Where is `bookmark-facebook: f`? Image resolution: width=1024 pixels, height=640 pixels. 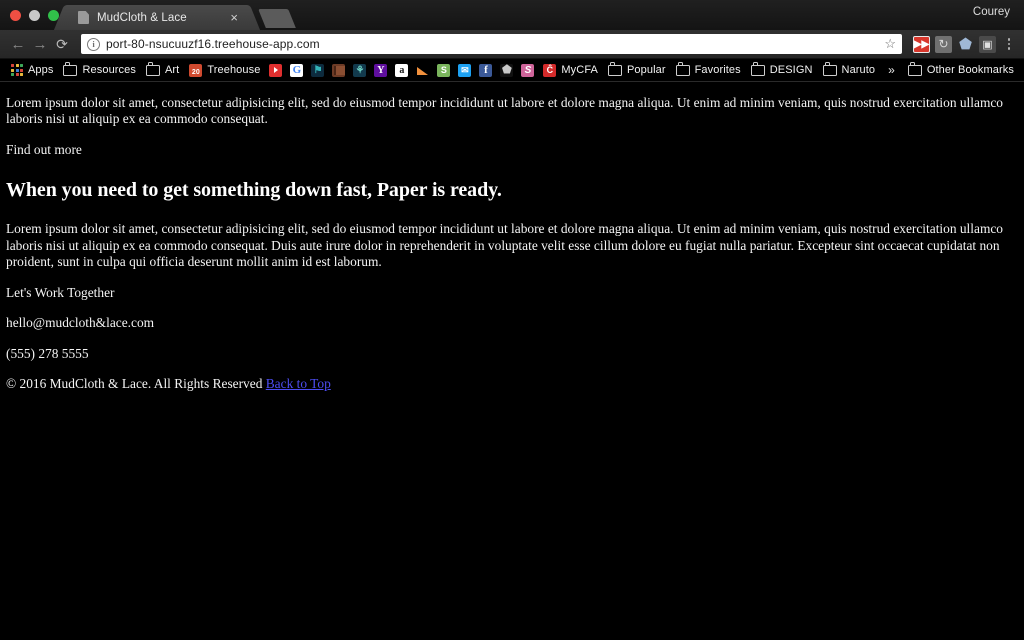 bookmark-facebook: f is located at coordinates (485, 70).